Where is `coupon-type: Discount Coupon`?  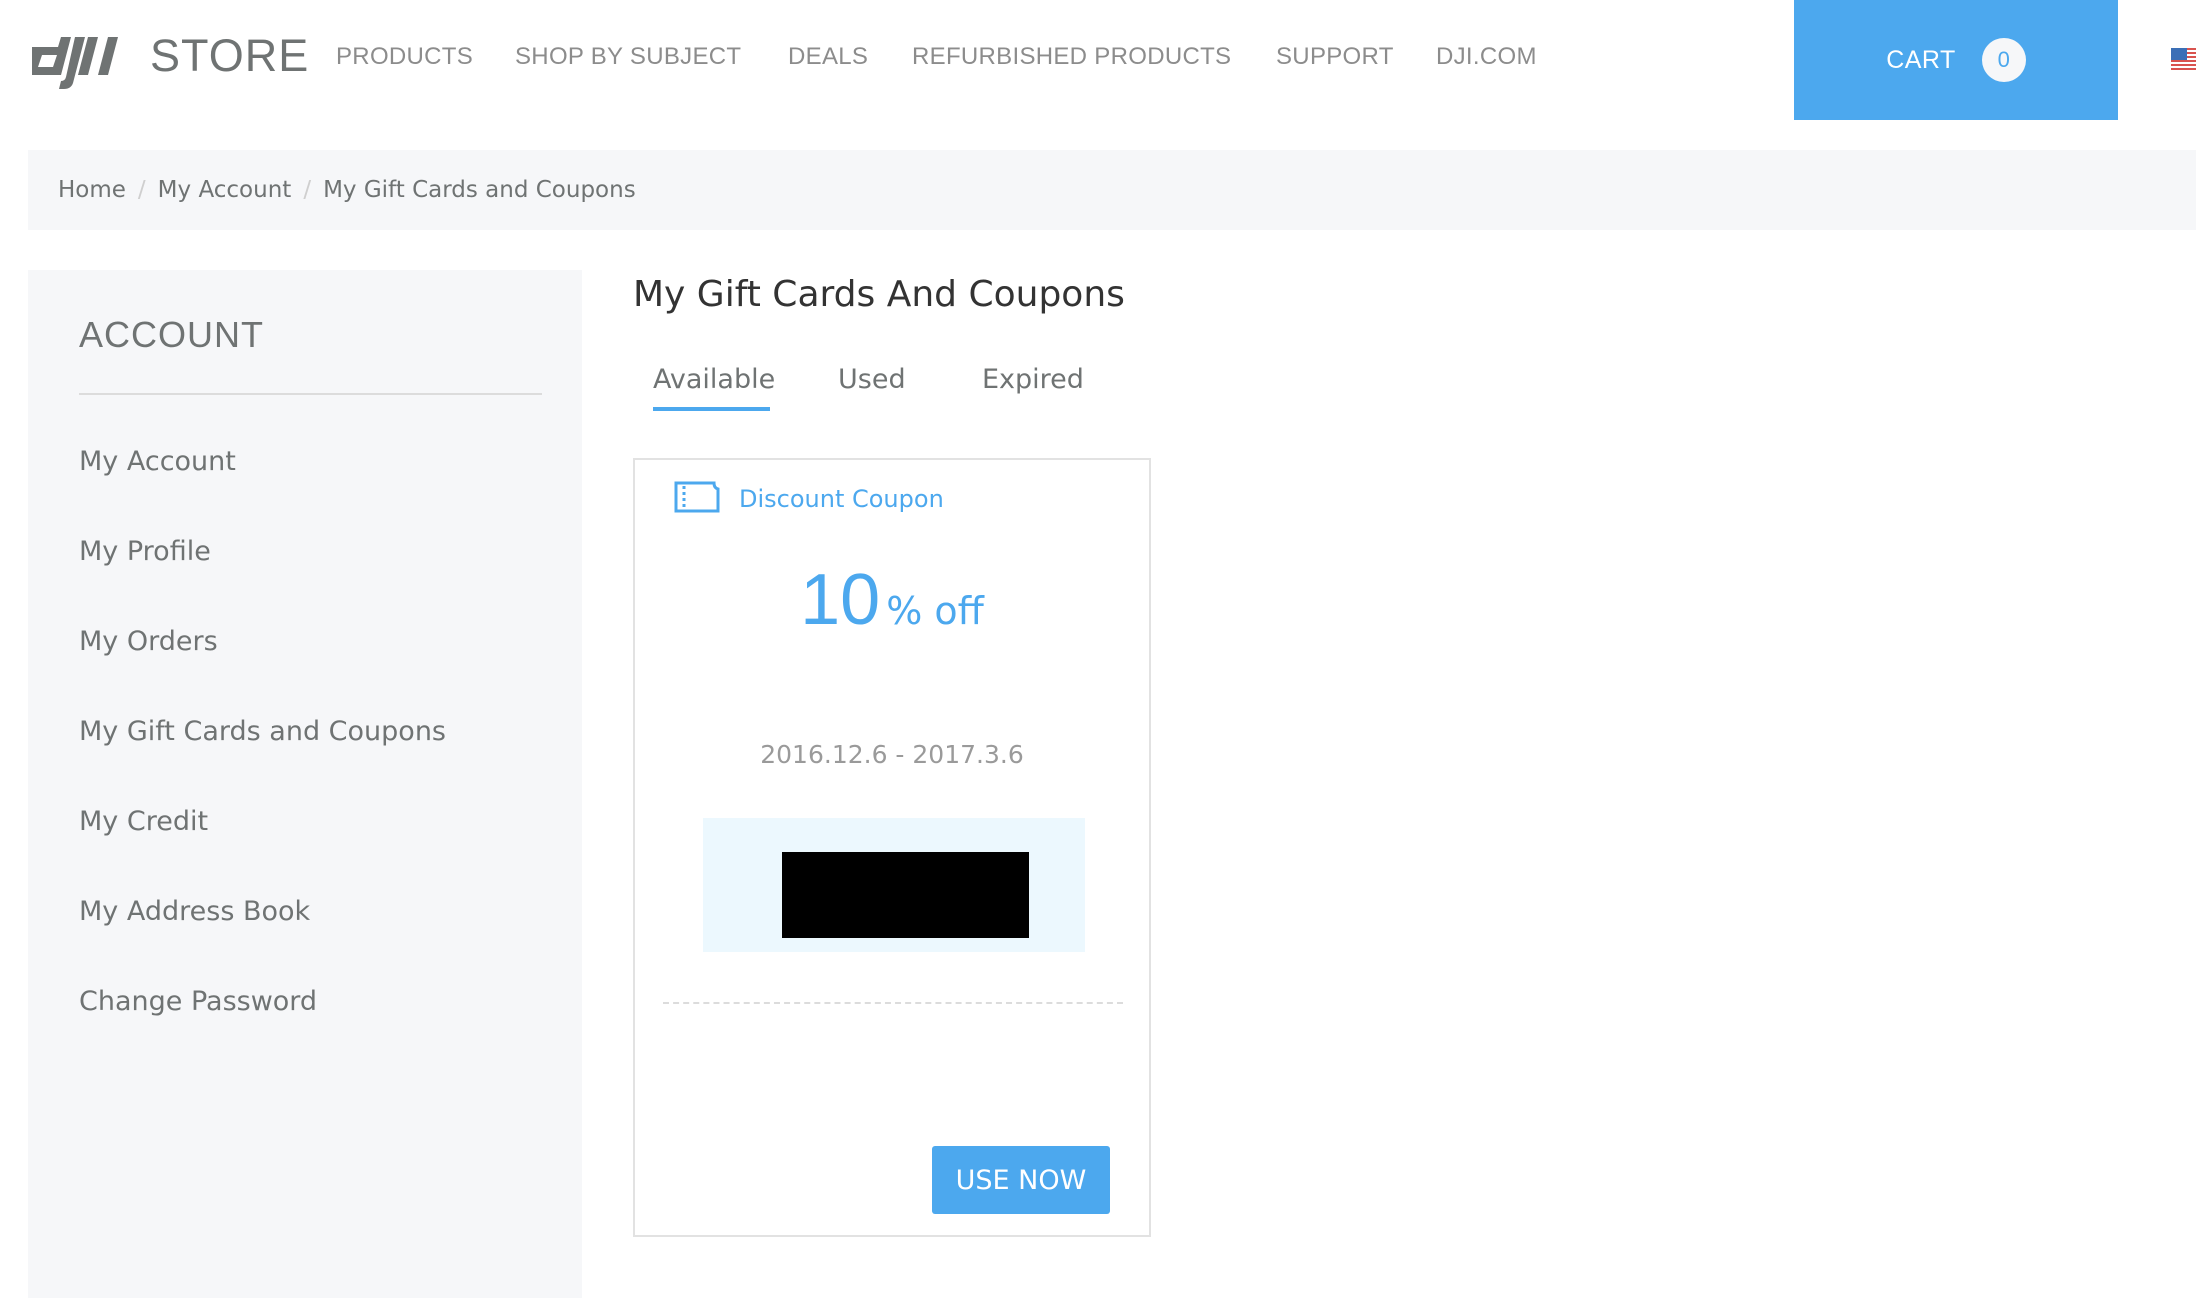 coupon-type: Discount Coupon is located at coordinates (841, 499).